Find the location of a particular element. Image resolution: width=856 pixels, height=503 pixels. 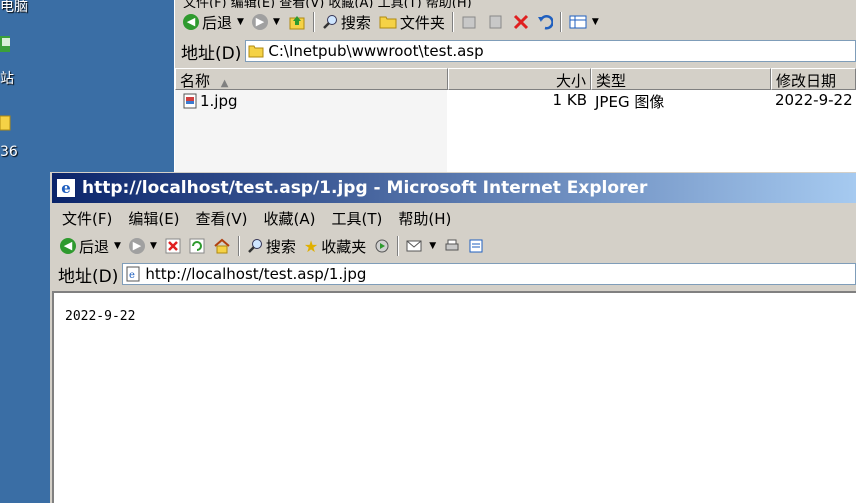

explorer-toolbar: ◀ 后退 ▼ ▶ ▼ 搜索 文件夹 ▼ is located at coordinates (515, 22).